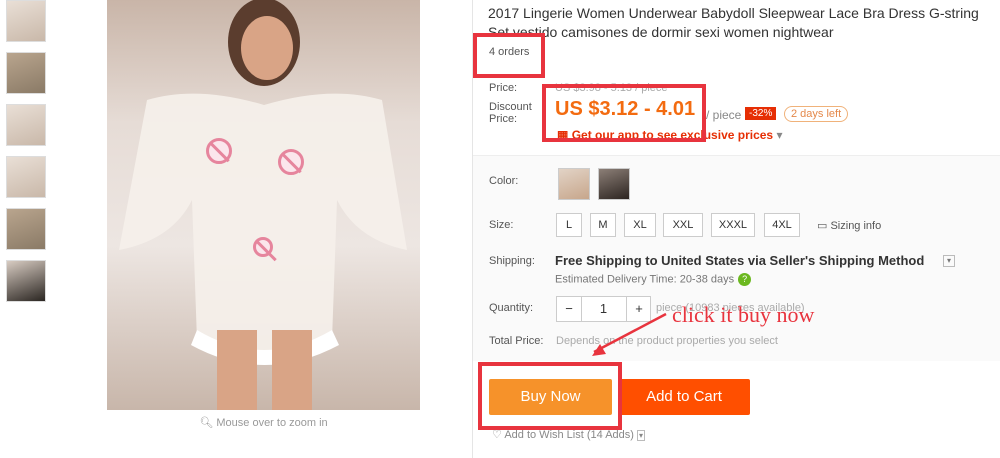 Image resolution: width=1000 pixels, height=458 pixels. What do you see at coordinates (510, 113) in the screenshot?
I see `discount-price-label: Discount Price:` at bounding box center [510, 113].